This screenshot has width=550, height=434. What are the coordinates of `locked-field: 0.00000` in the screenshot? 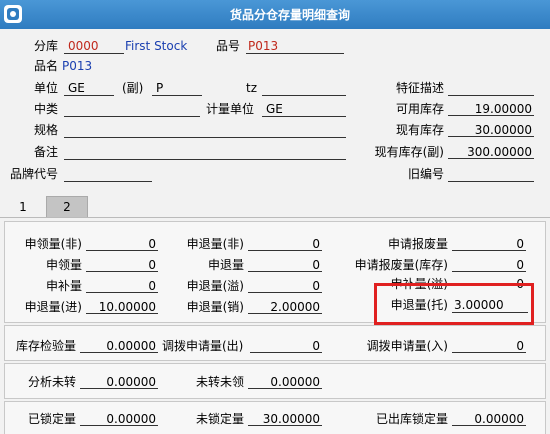 It's located at (119, 419).